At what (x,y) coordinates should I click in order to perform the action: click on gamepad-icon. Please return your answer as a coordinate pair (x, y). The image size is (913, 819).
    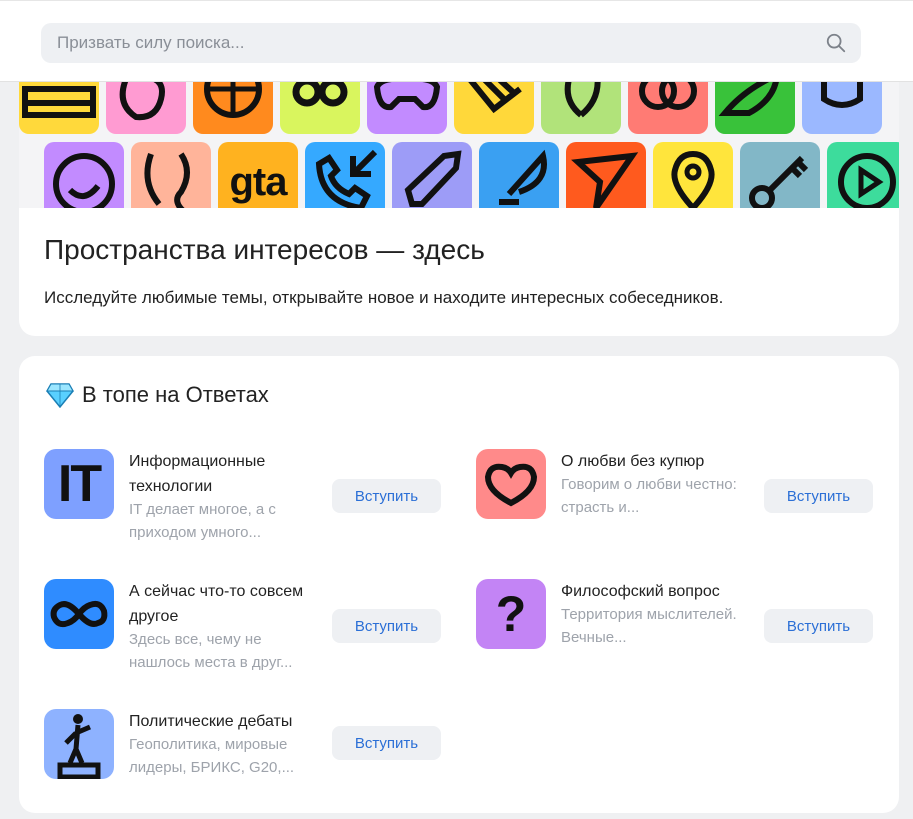
    Looking at the image, I should click on (407, 96).